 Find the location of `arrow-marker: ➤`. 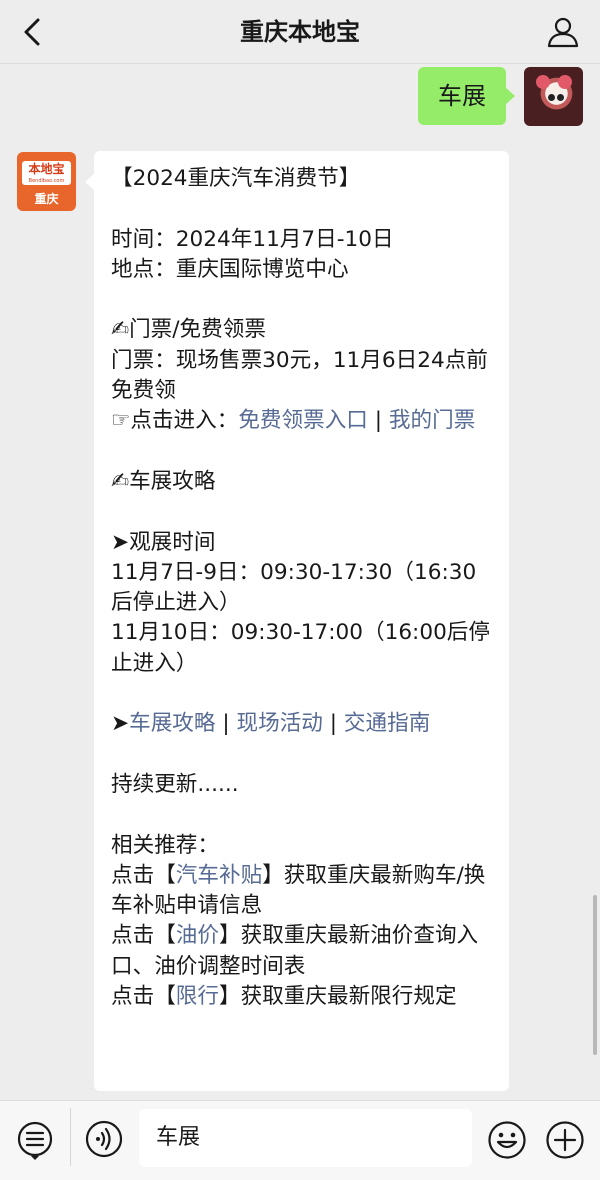

arrow-marker: ➤ is located at coordinates (120, 724).